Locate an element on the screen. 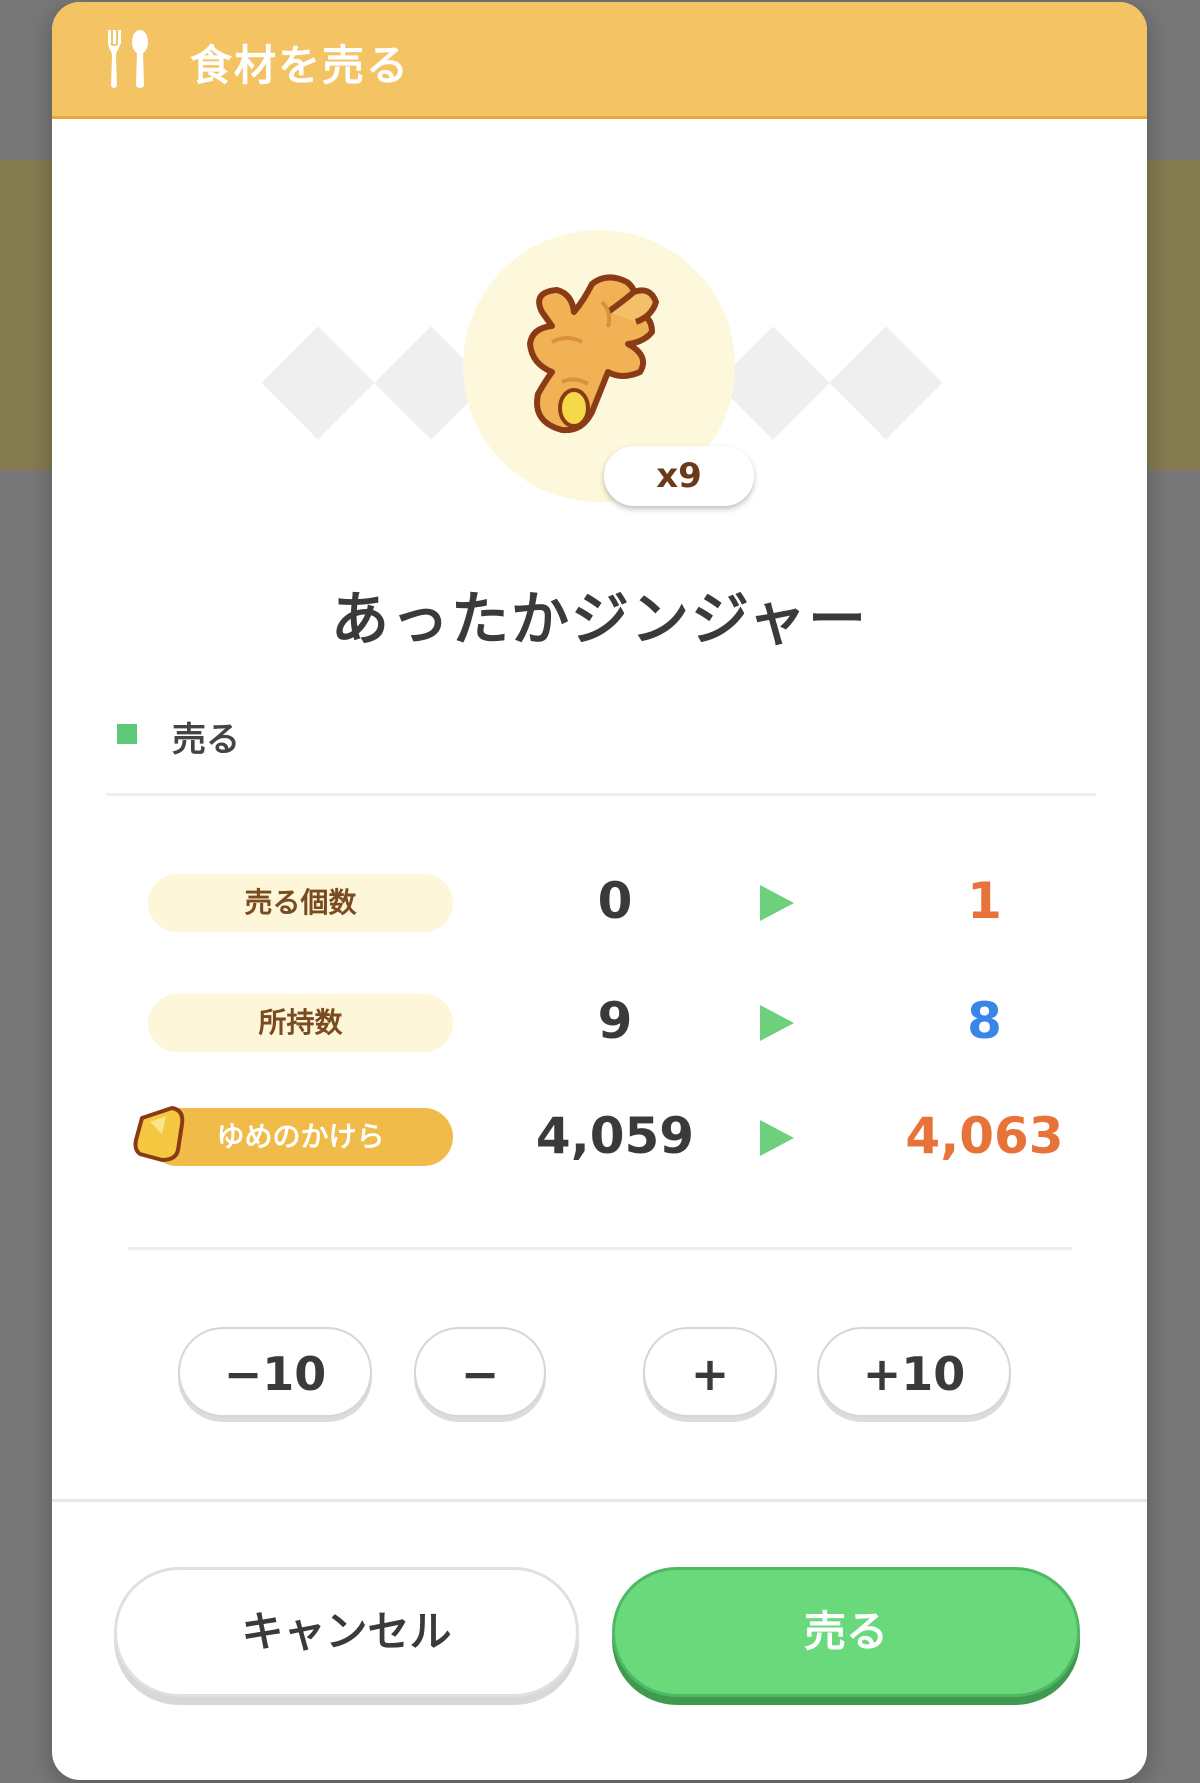  ginger-icon is located at coordinates (593, 354).